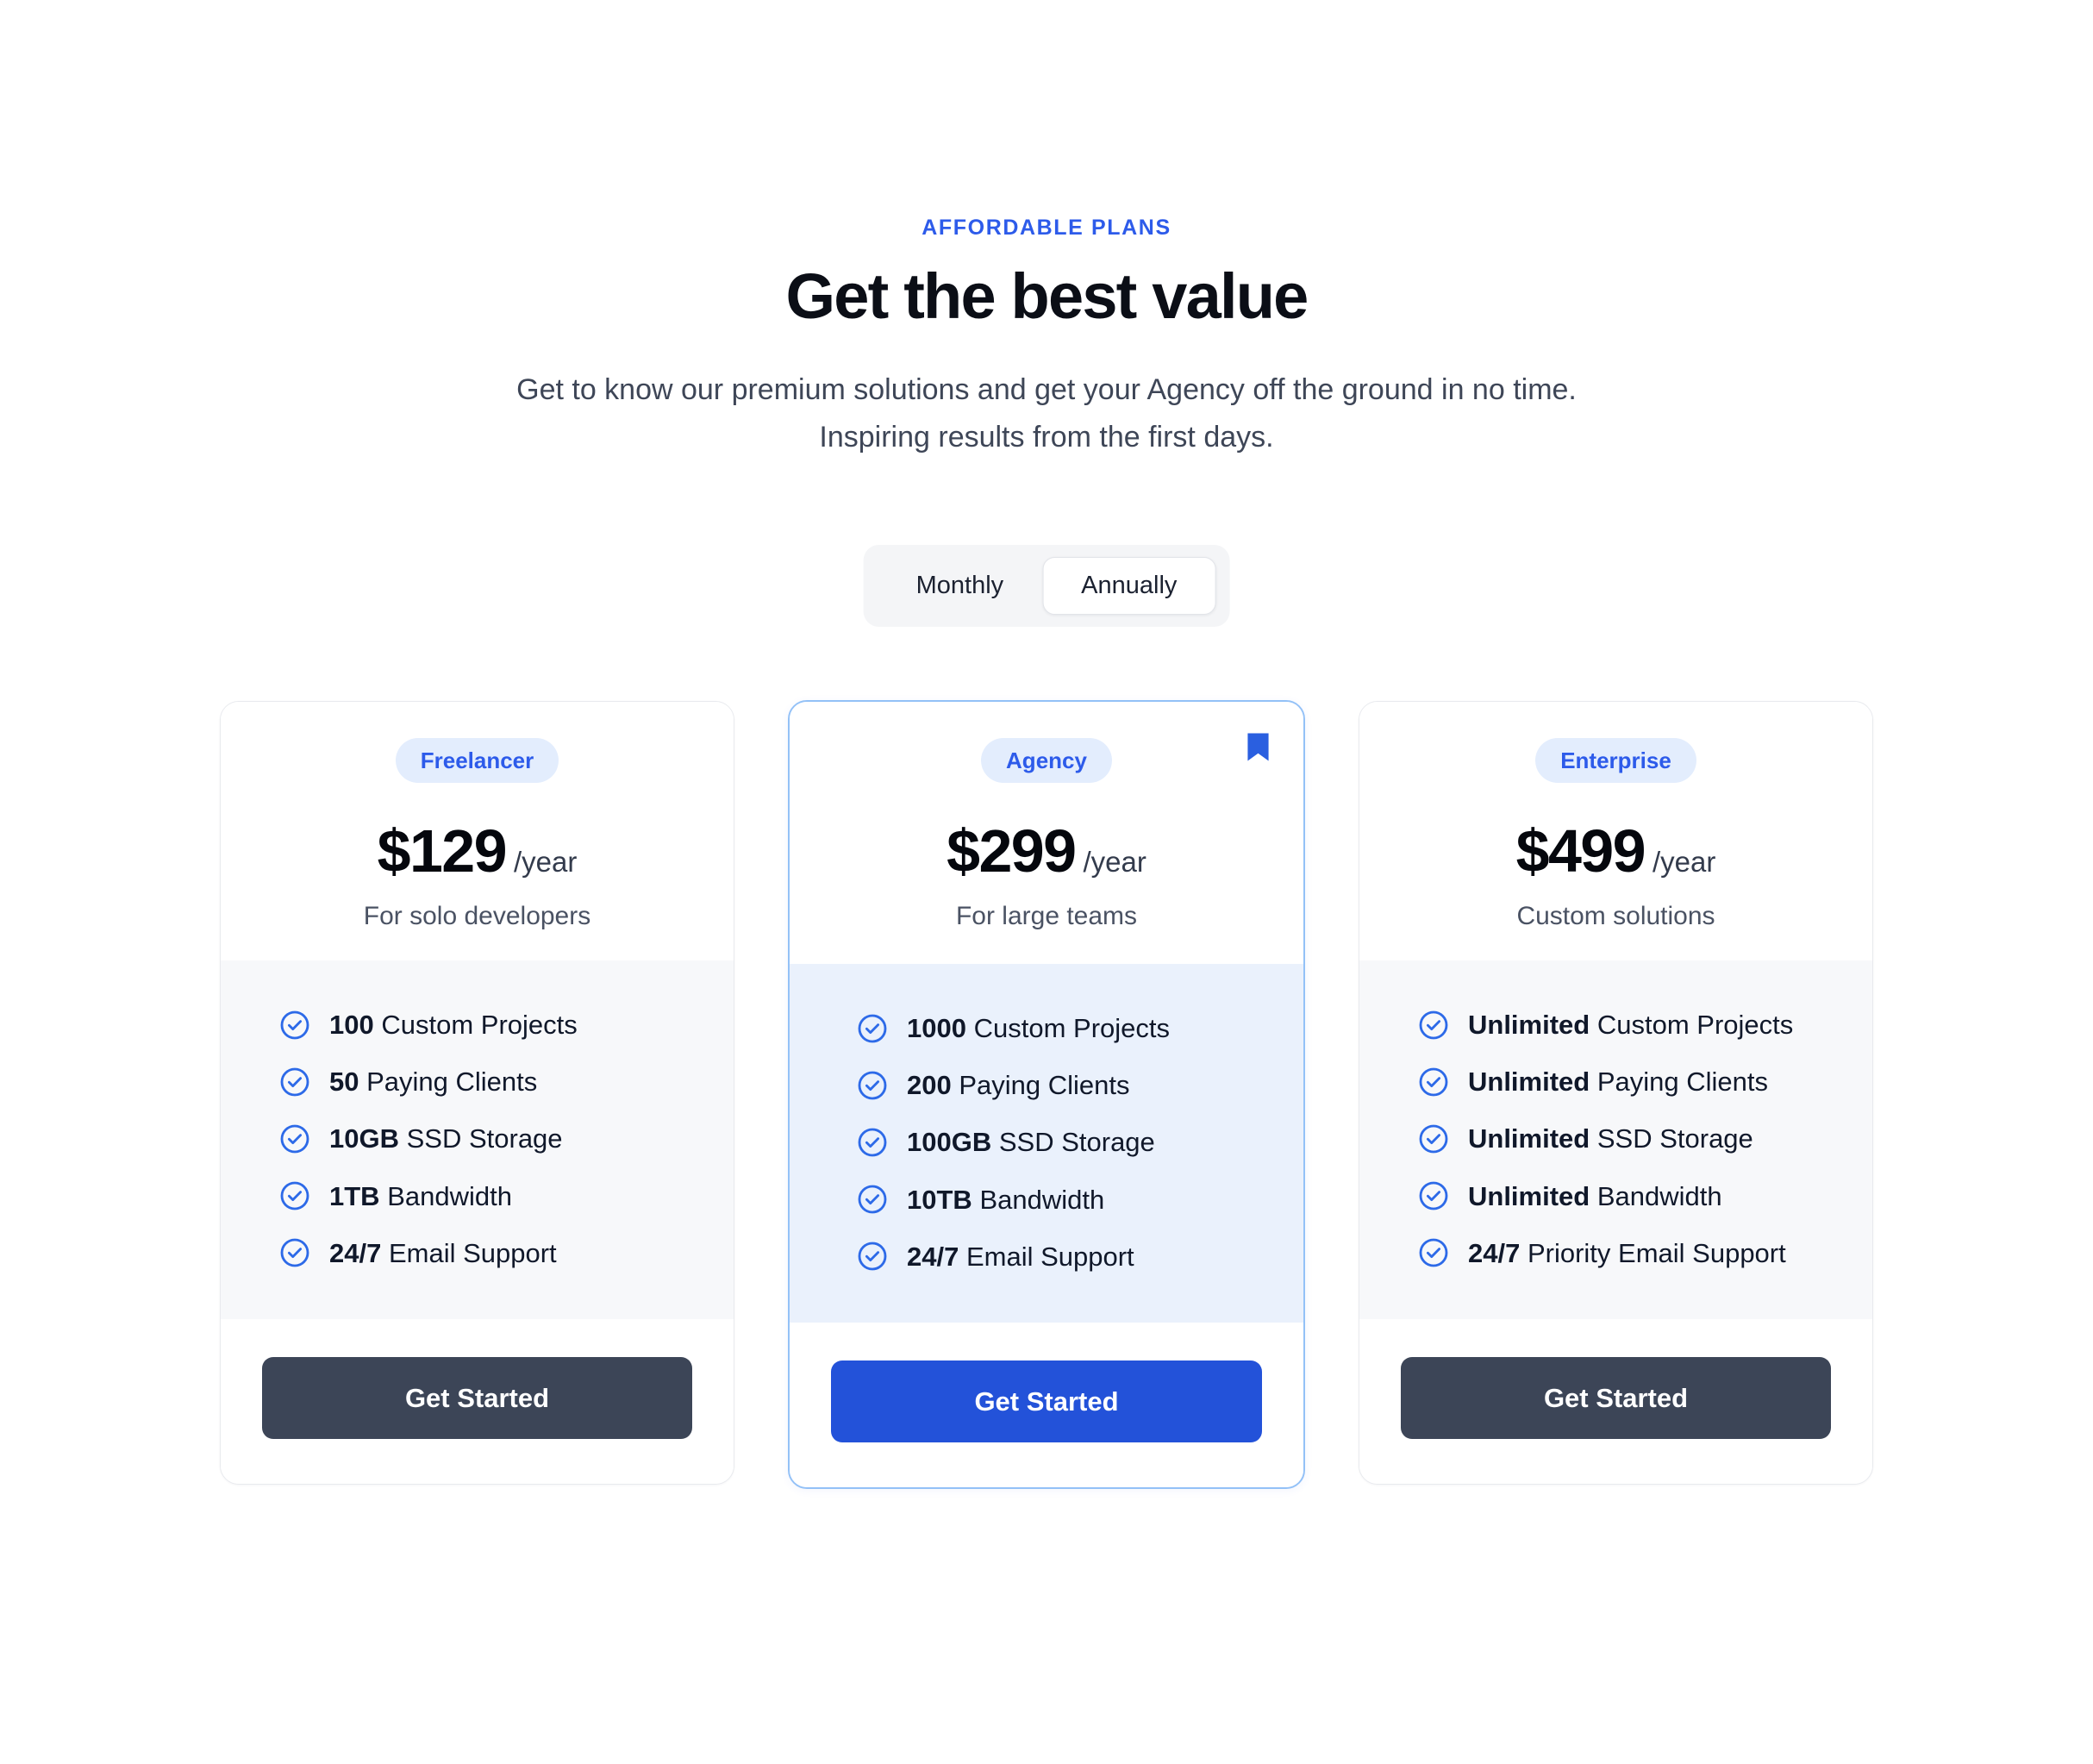 The width and height of the screenshot is (2093, 1764). I want to click on list-item: 10TB Bandwidth, so click(1080, 1200).